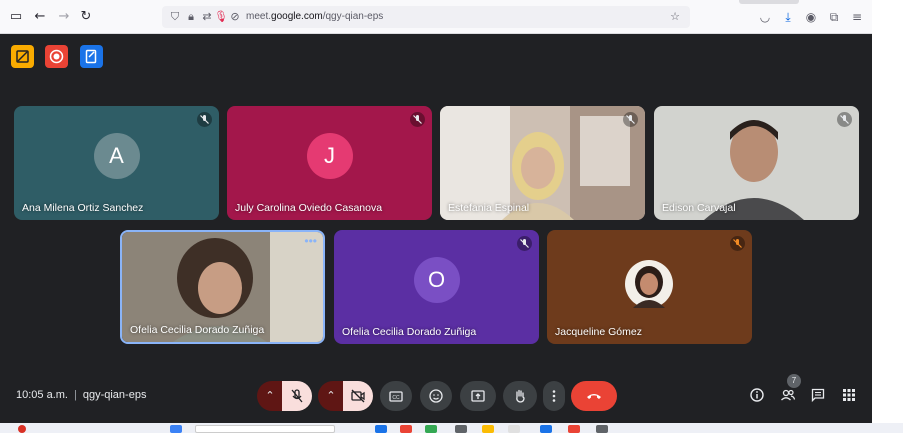 The image size is (903, 433). I want to click on more-vertical-icon, so click(554, 396).